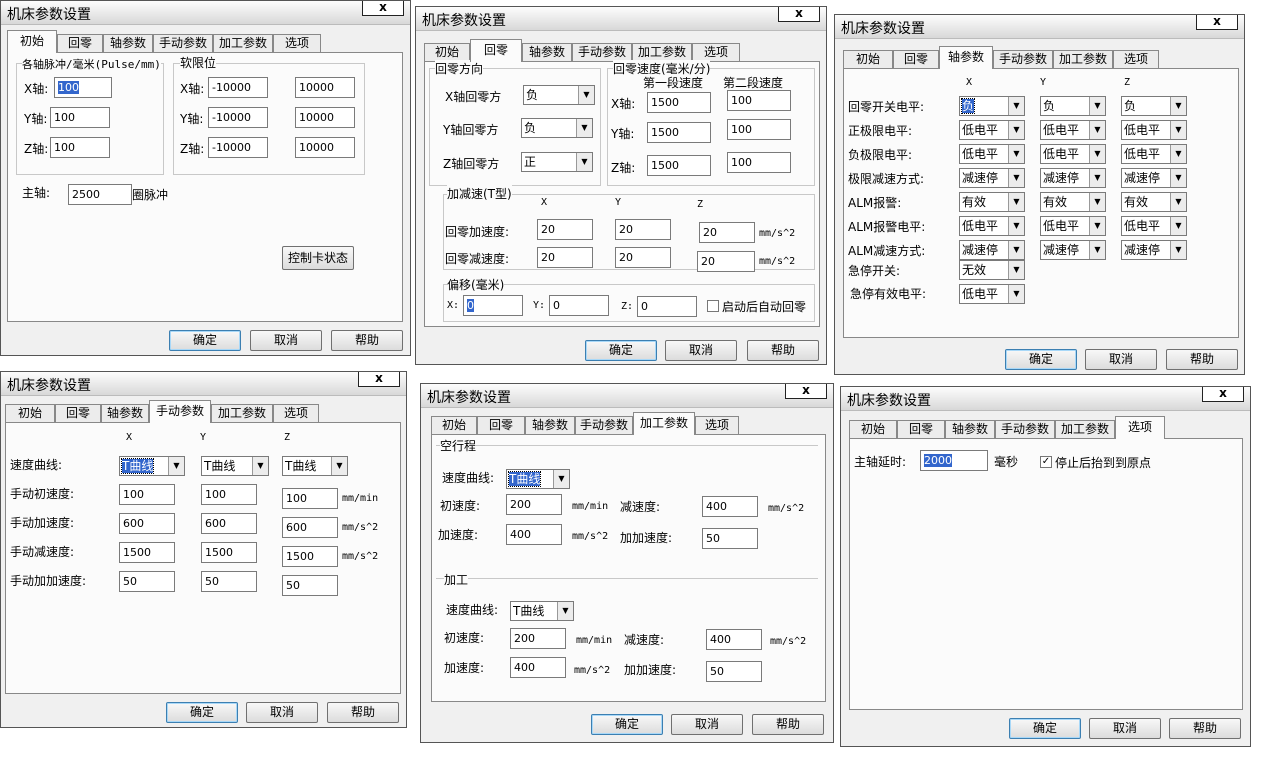  Describe the element at coordinates (992, 106) in the screenshot. I see `axis-dropdown-x: 负 ▼` at that location.